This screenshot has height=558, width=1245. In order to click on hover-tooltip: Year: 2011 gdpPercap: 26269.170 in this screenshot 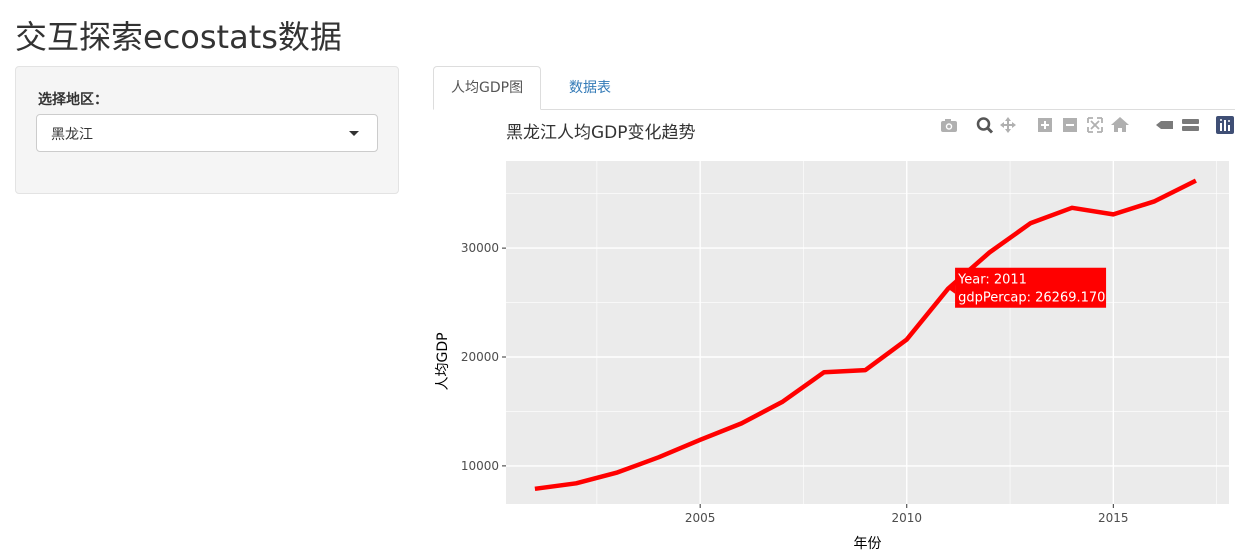, I will do `click(1027, 287)`.